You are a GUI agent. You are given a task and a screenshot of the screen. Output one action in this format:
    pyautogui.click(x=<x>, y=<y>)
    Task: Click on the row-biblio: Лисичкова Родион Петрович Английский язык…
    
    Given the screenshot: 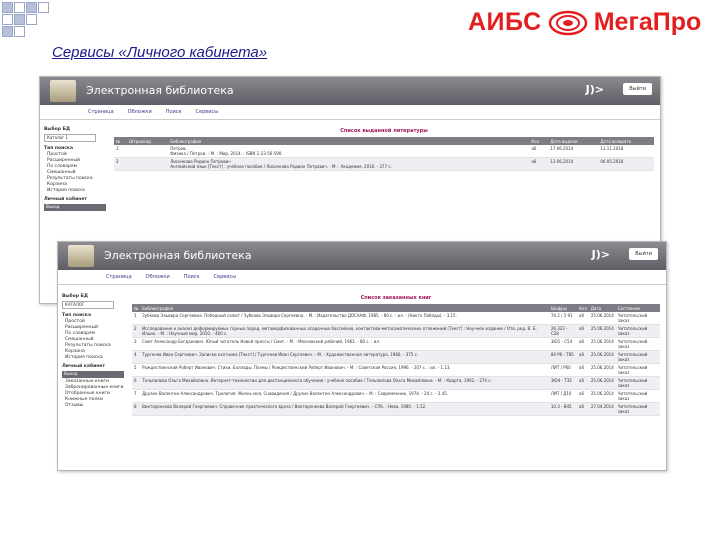 What is the action you would take?
    pyautogui.click(x=349, y=164)
    